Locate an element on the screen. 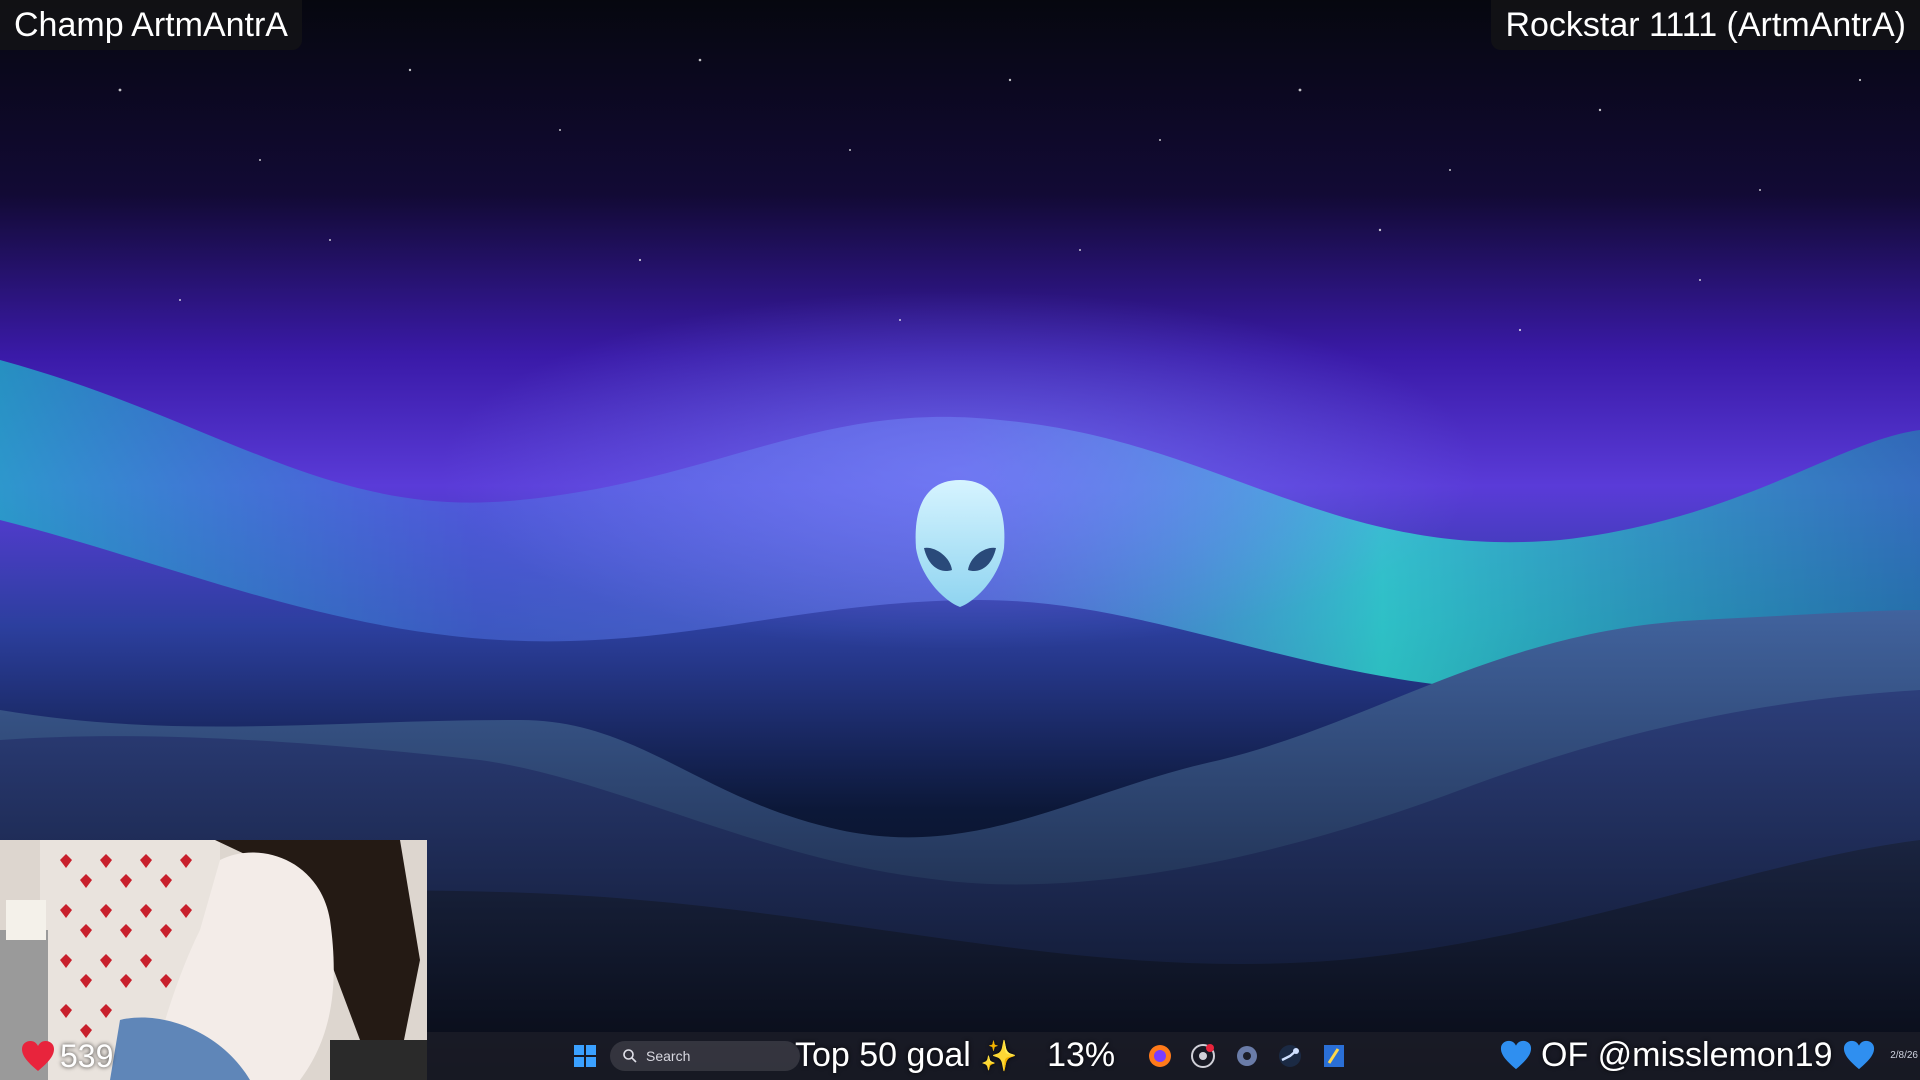 The width and height of the screenshot is (1920, 1080). chrome-icon is located at coordinates (1203, 1056).